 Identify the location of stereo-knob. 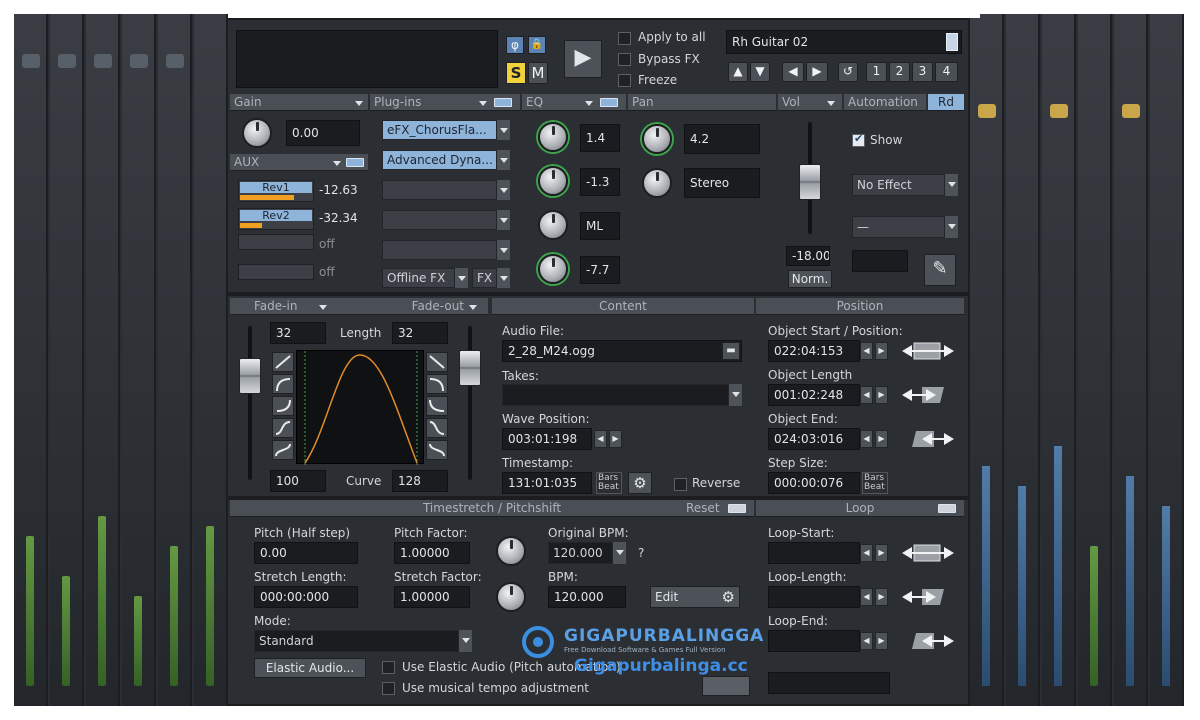
(657, 183).